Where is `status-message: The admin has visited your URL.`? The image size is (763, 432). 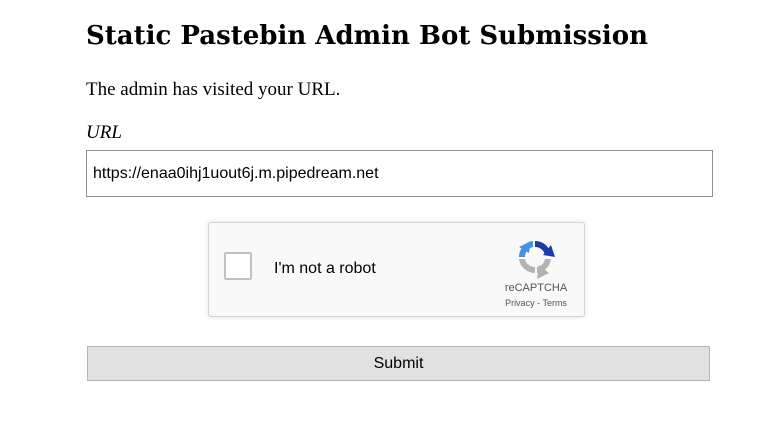
status-message: The admin has visited your URL. is located at coordinates (213, 89).